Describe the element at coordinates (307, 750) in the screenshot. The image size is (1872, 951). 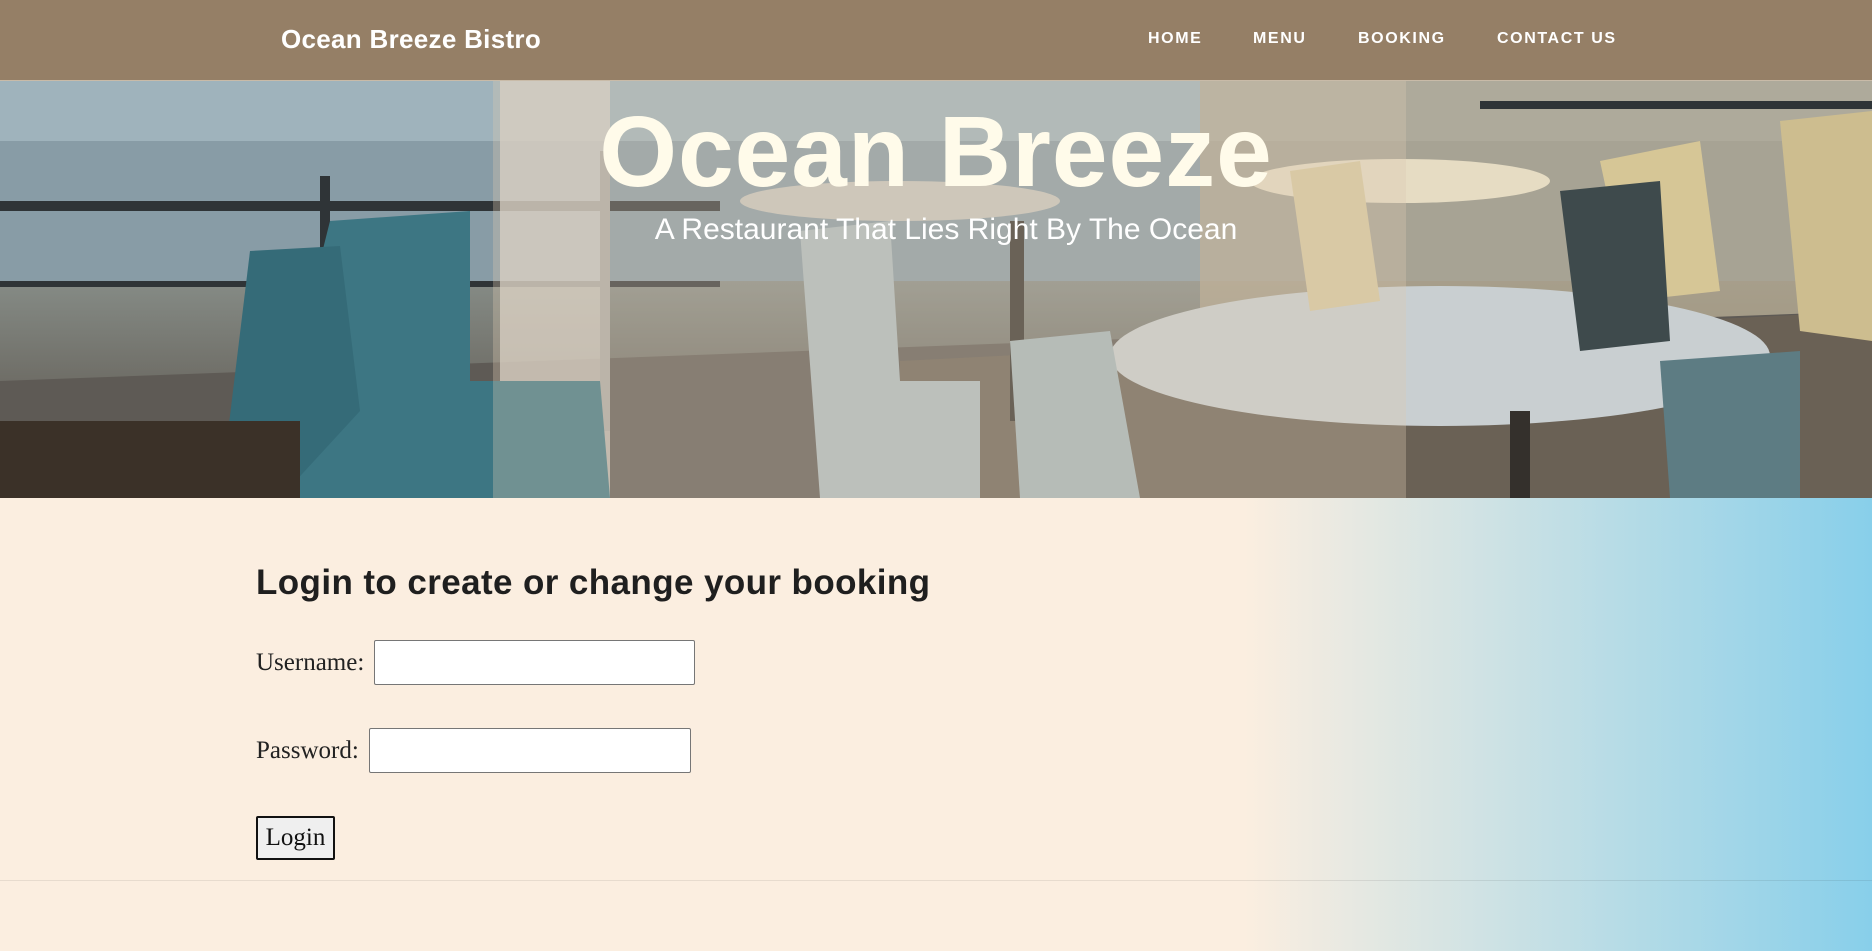
I see `password-label: Password:` at that location.